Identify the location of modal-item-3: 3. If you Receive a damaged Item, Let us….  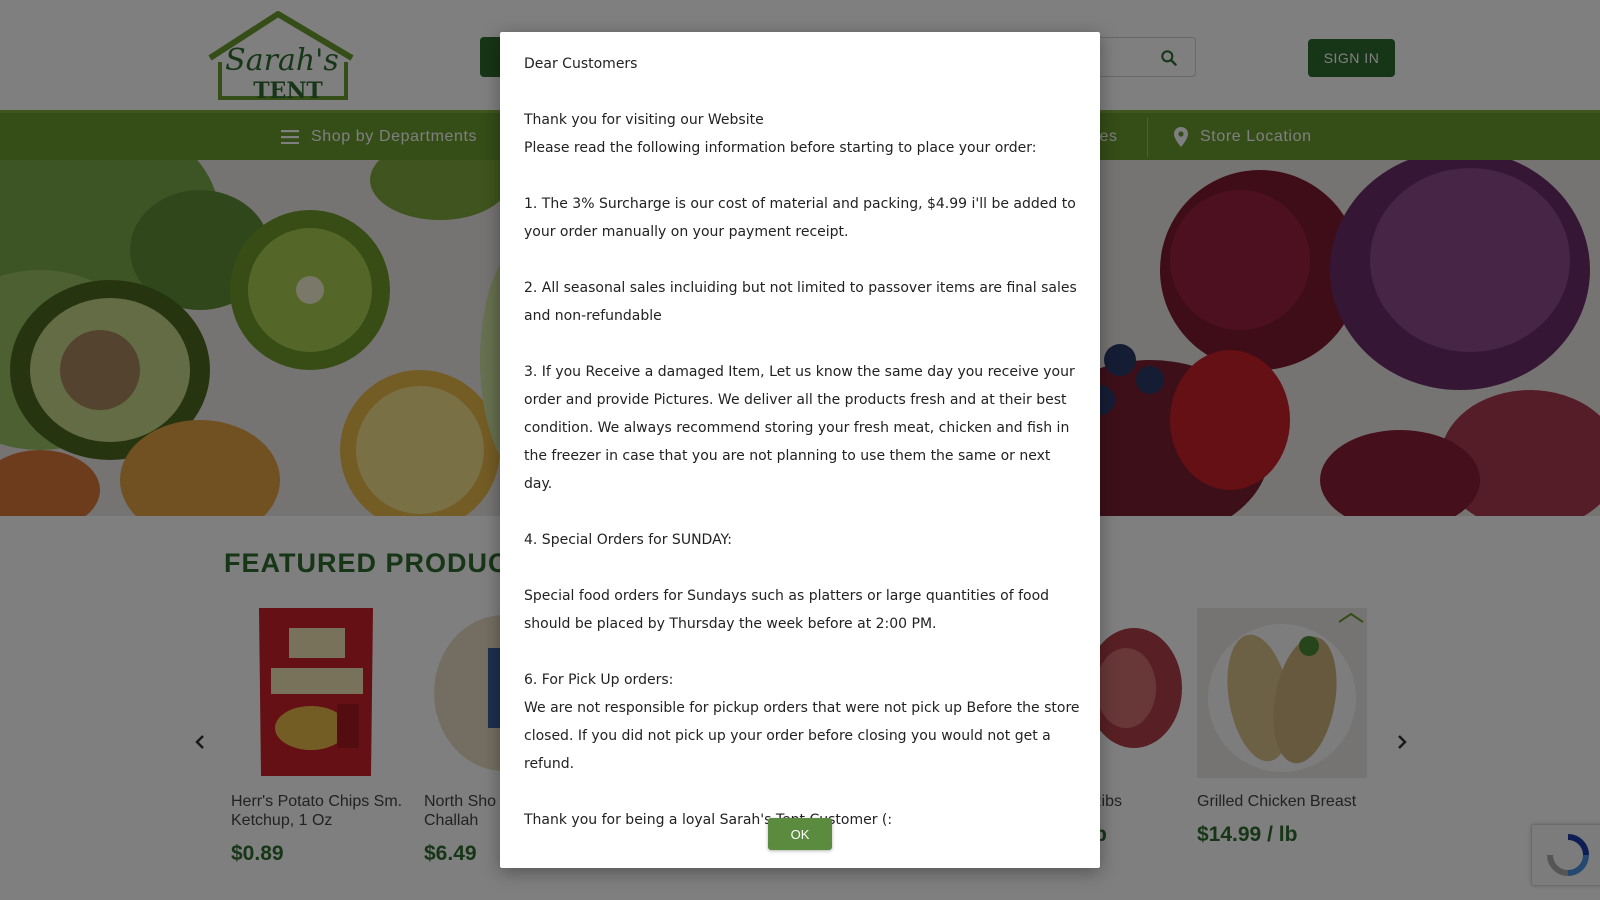
(799, 428).